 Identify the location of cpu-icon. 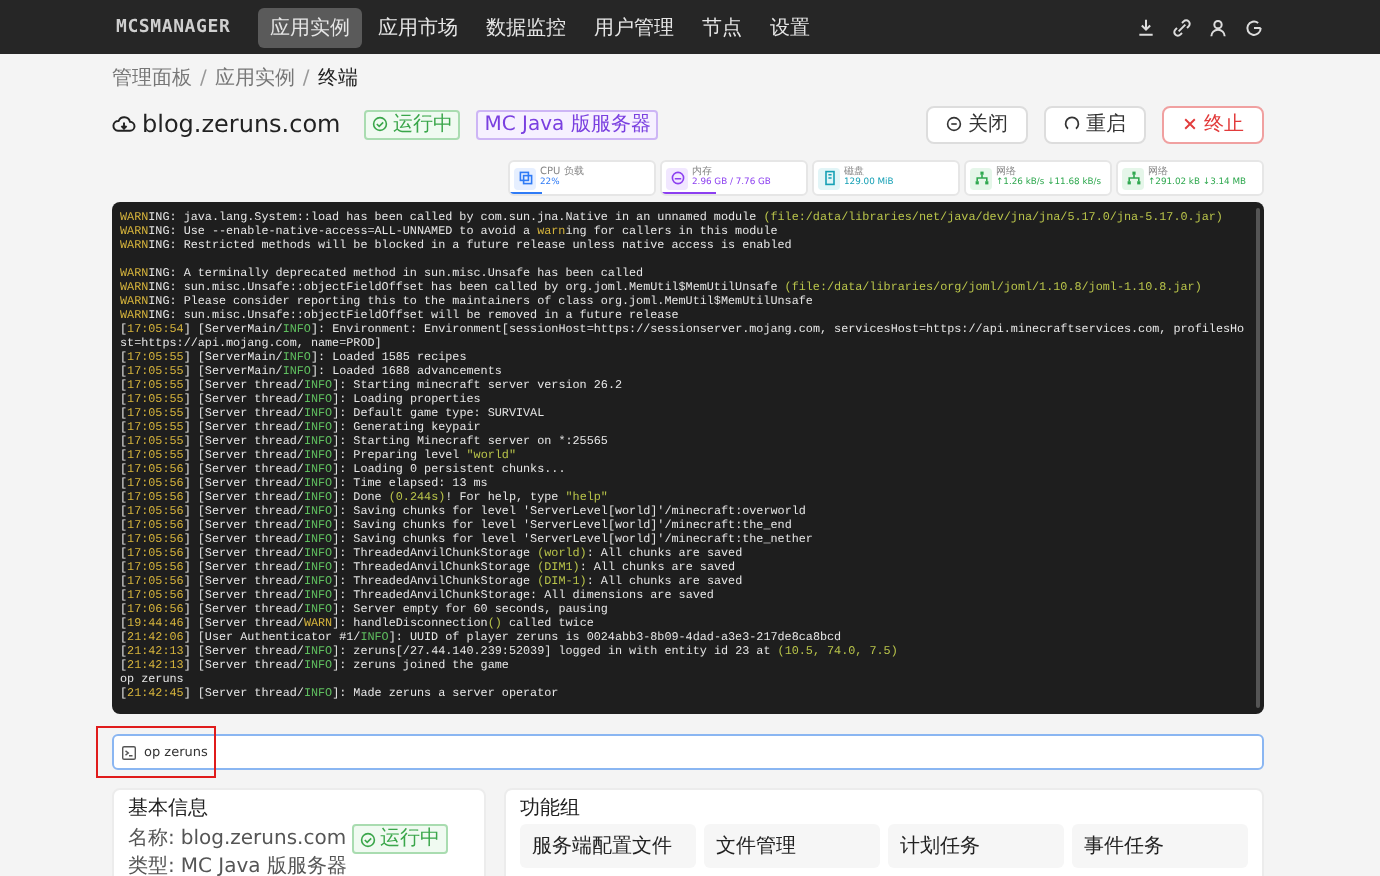
(525, 178).